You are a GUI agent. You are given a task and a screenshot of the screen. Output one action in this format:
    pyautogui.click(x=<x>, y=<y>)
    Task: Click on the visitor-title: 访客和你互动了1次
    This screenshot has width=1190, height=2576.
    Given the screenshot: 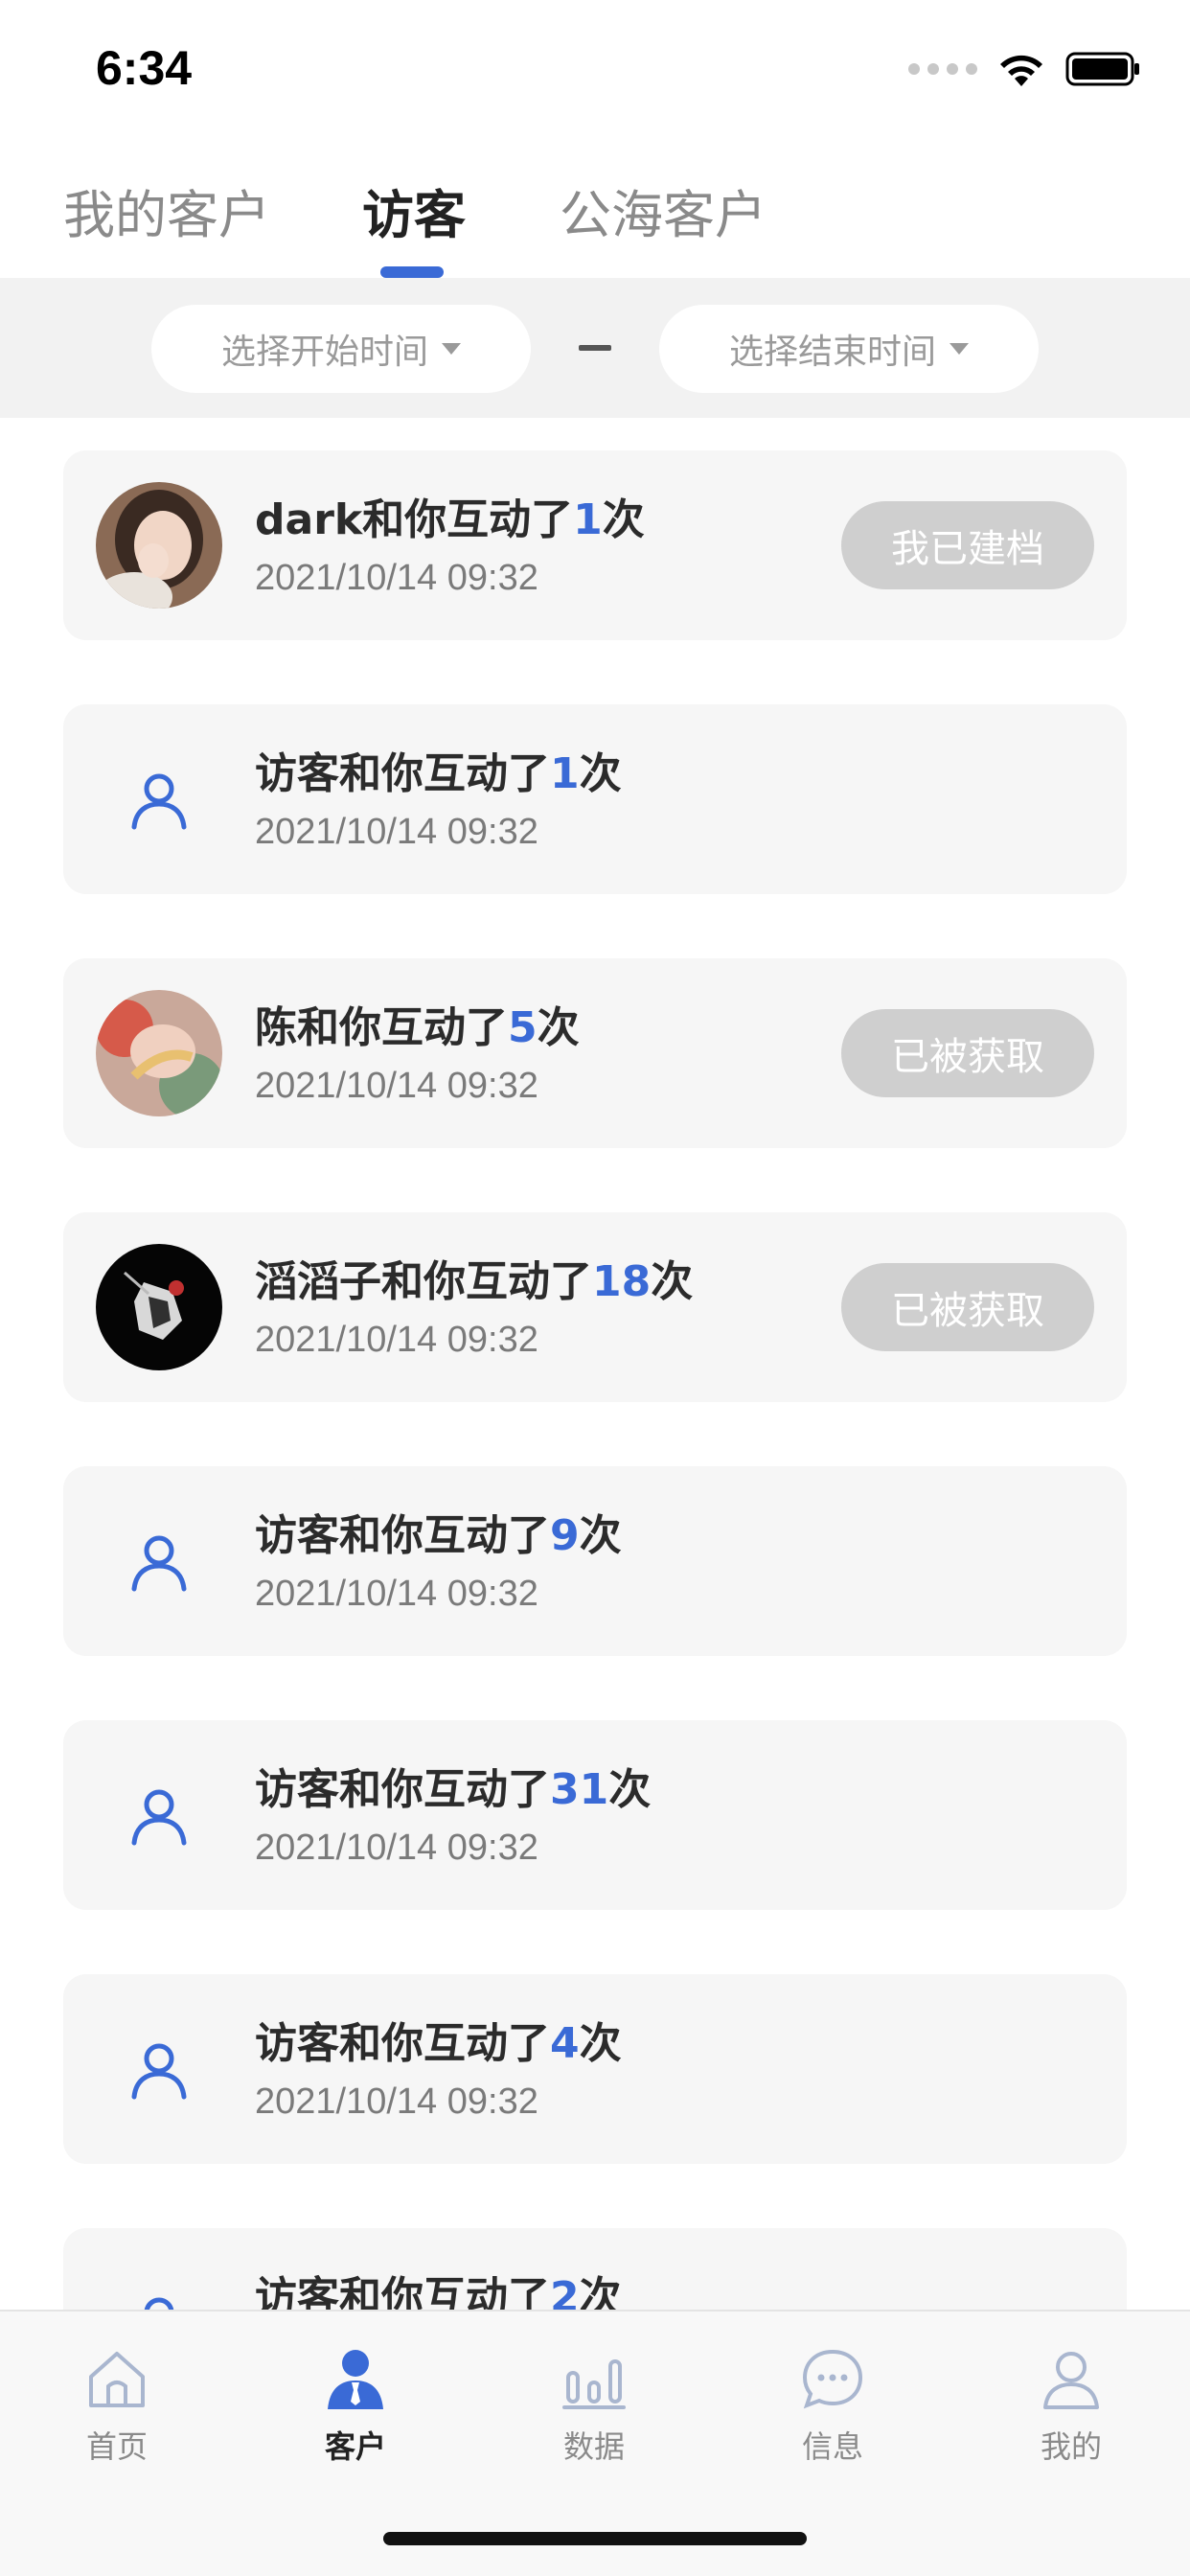 What is the action you would take?
    pyautogui.click(x=439, y=773)
    